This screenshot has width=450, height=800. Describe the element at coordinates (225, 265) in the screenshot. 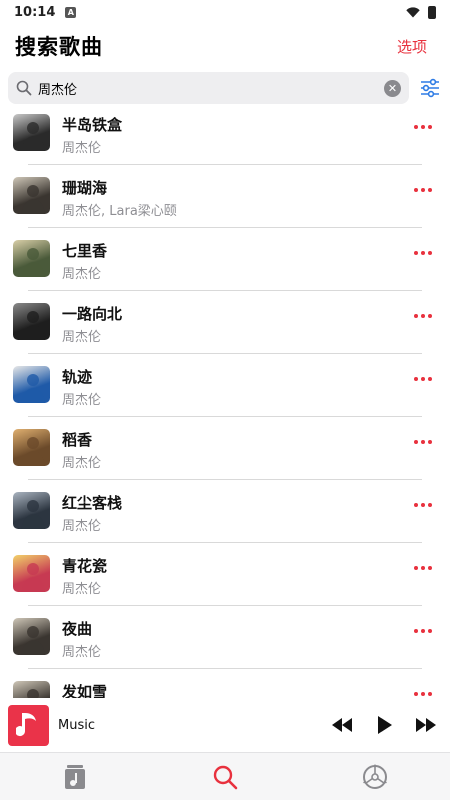

I see `song-row: 七里香 周杰伦` at that location.